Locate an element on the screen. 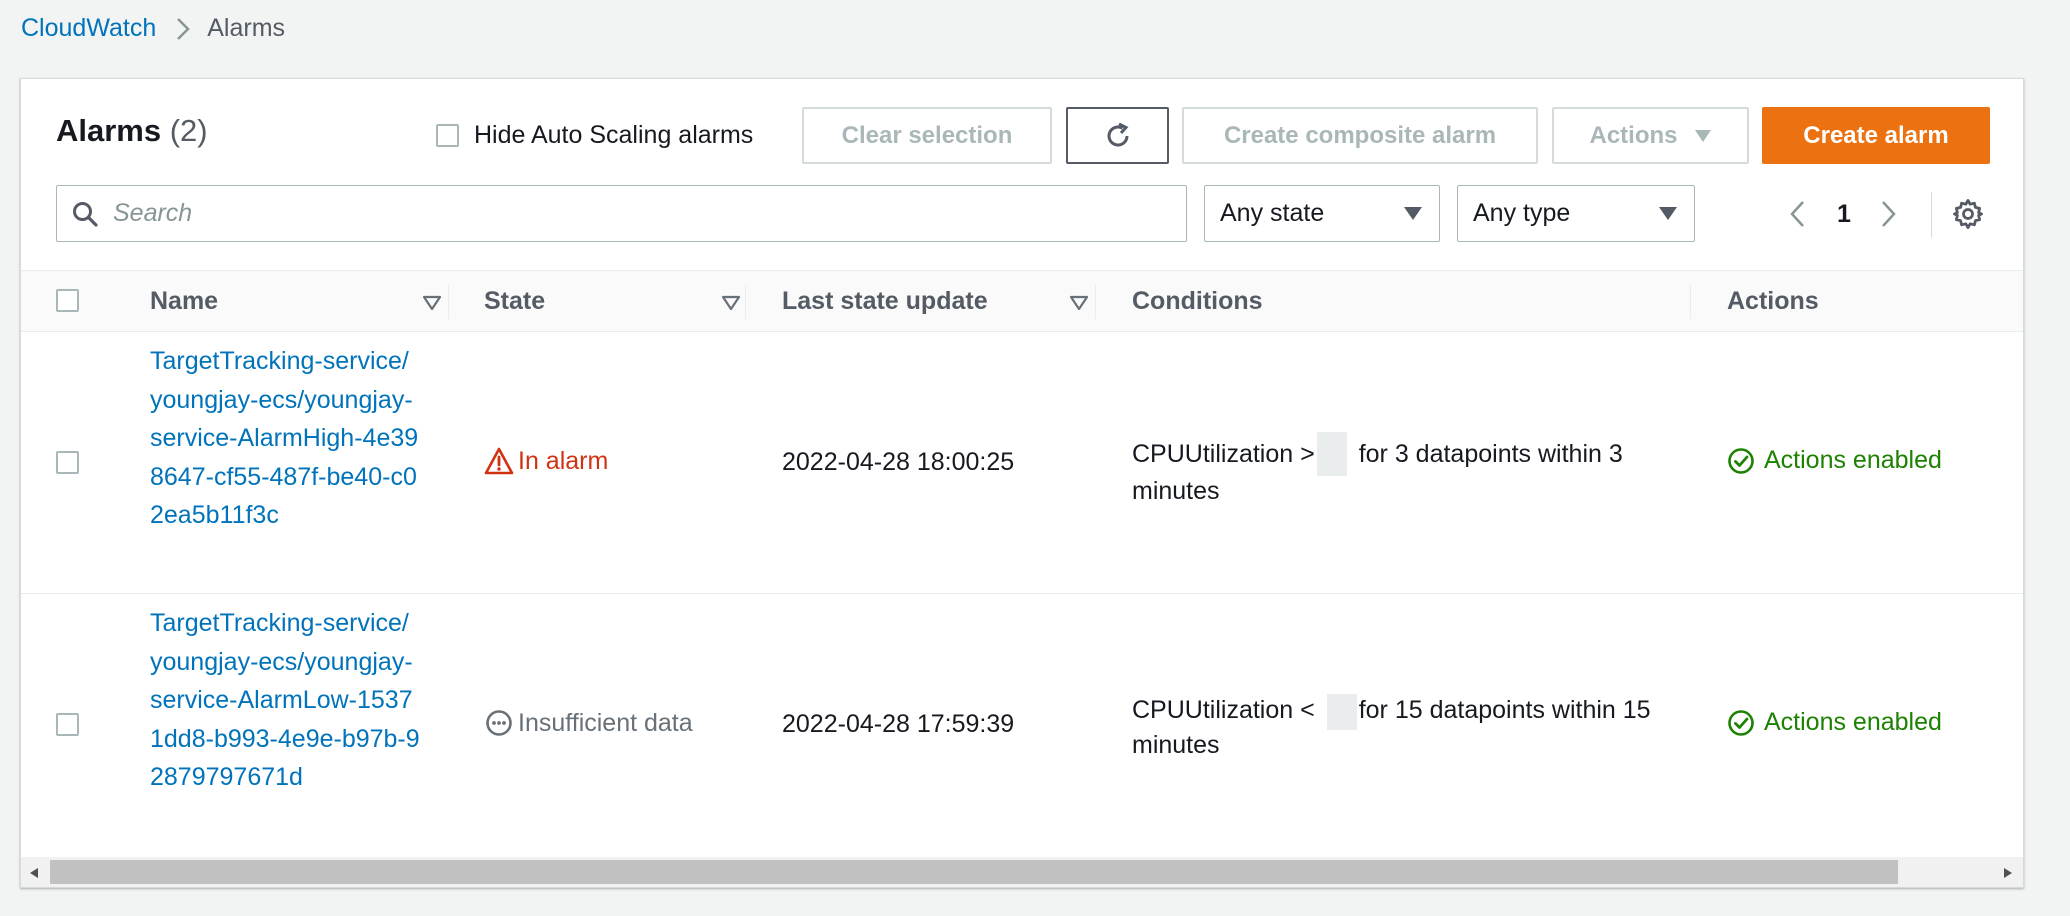 This screenshot has height=916, width=2070. type-filter-select: Any type is located at coordinates (1576, 213).